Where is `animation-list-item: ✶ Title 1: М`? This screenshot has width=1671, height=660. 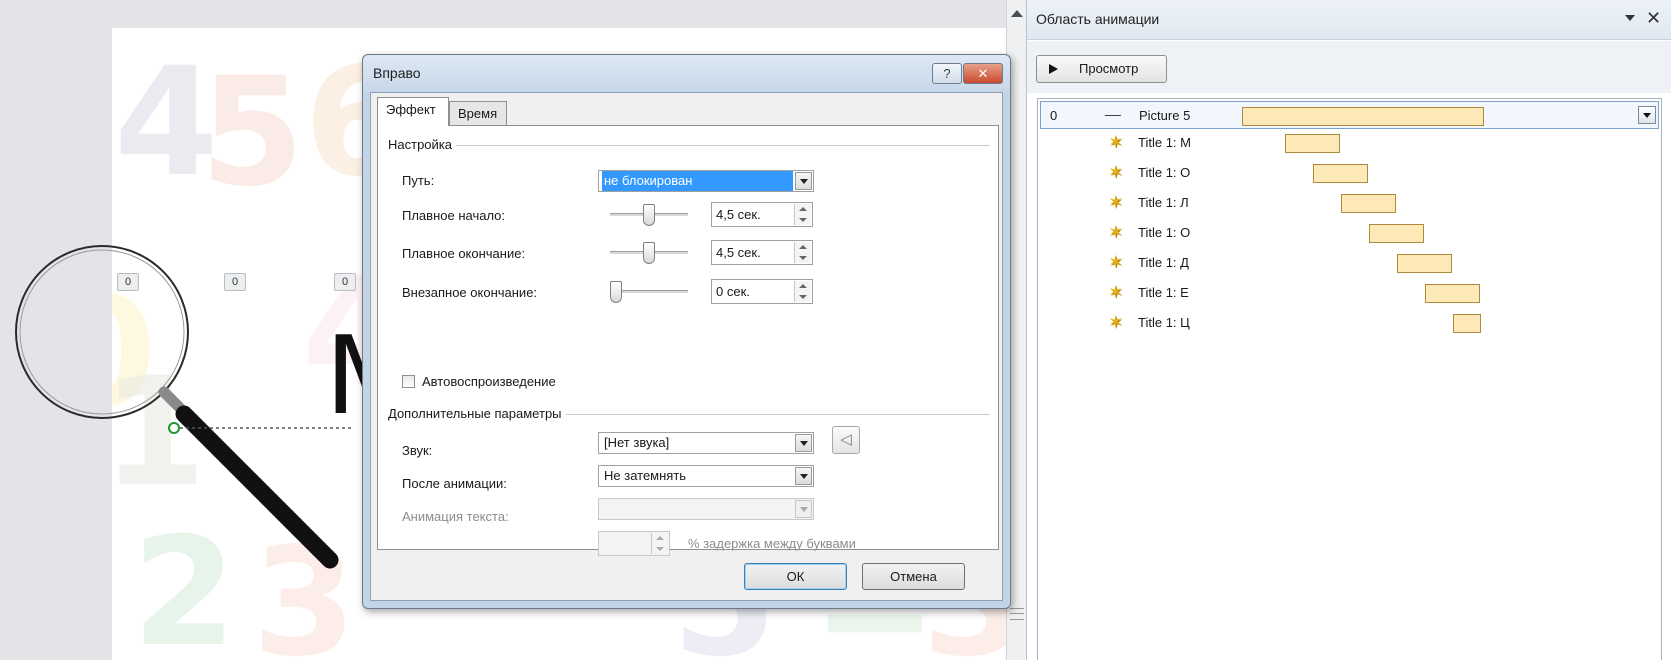 animation-list-item: ✶ Title 1: М is located at coordinates (1349, 143).